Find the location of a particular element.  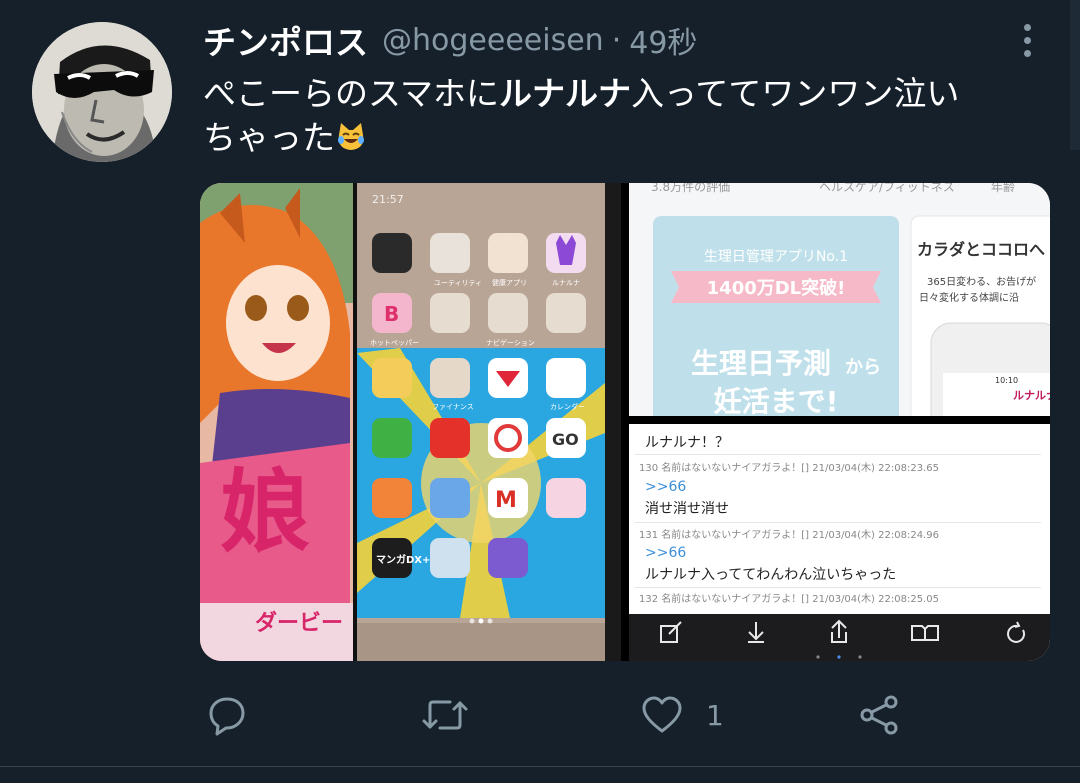

svg-text: 1400万DL突破! is located at coordinates (776, 288).